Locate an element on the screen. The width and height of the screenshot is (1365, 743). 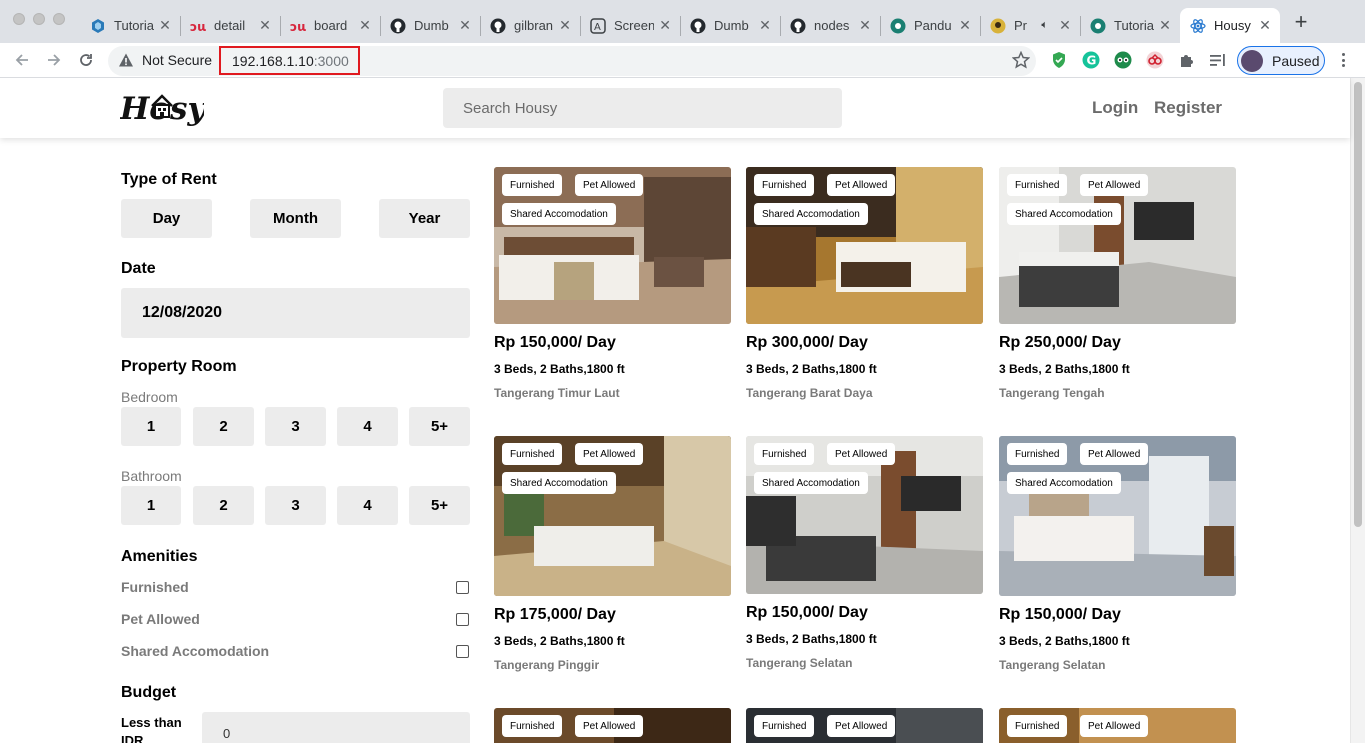
bookmark-star-icon is located at coordinates (1021, 62).